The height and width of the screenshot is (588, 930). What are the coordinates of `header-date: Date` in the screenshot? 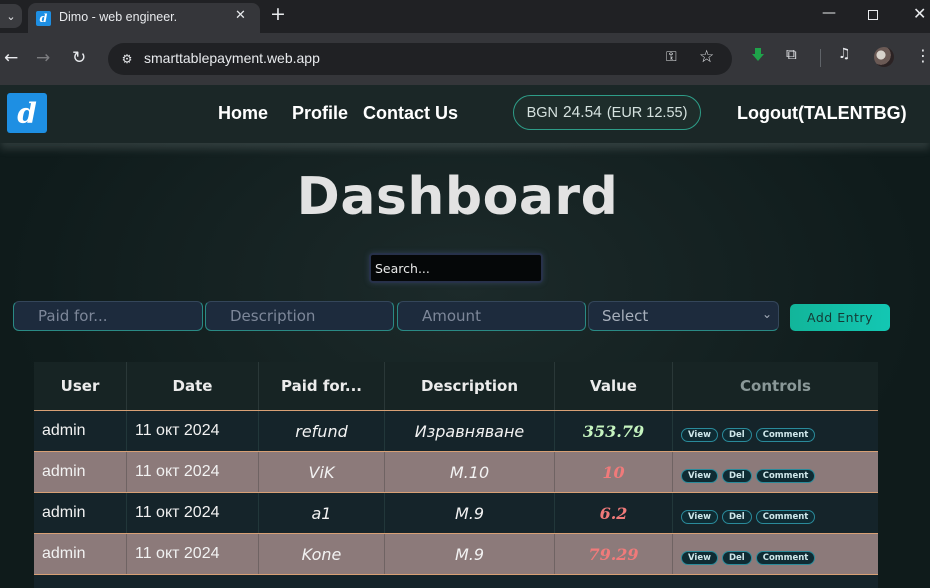 It's located at (193, 386).